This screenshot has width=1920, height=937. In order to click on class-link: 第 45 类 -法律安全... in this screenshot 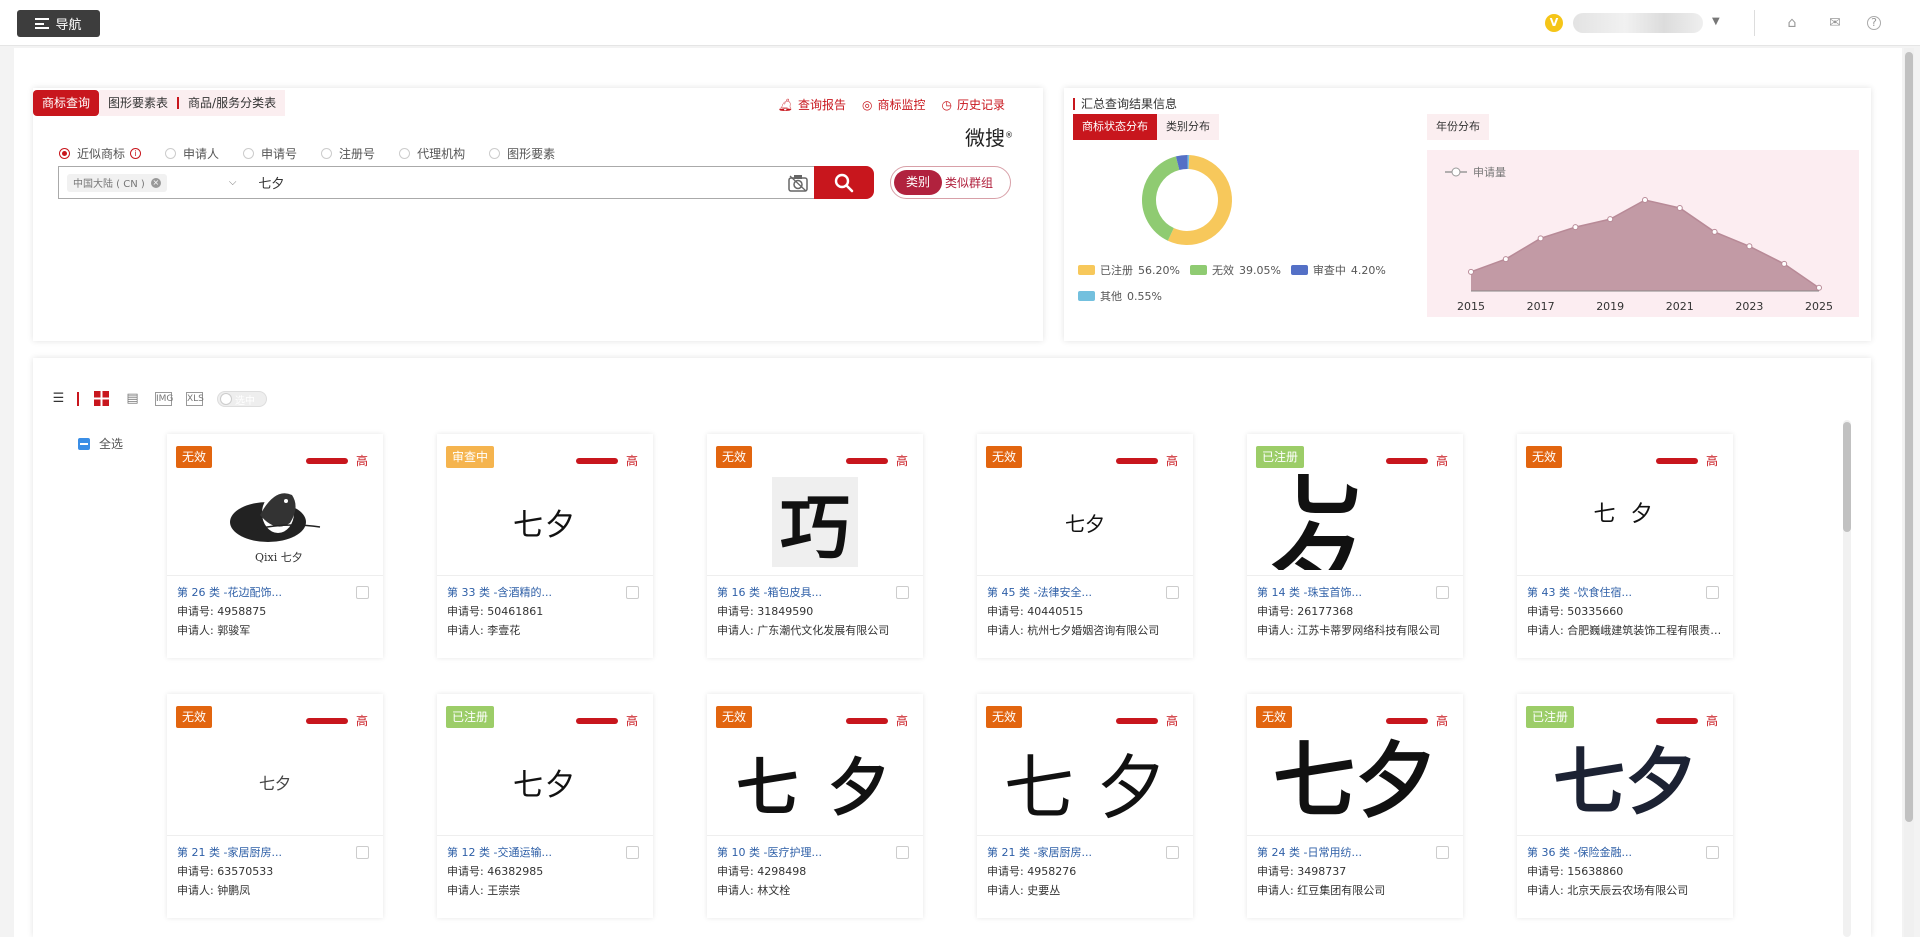, I will do `click(1047, 592)`.